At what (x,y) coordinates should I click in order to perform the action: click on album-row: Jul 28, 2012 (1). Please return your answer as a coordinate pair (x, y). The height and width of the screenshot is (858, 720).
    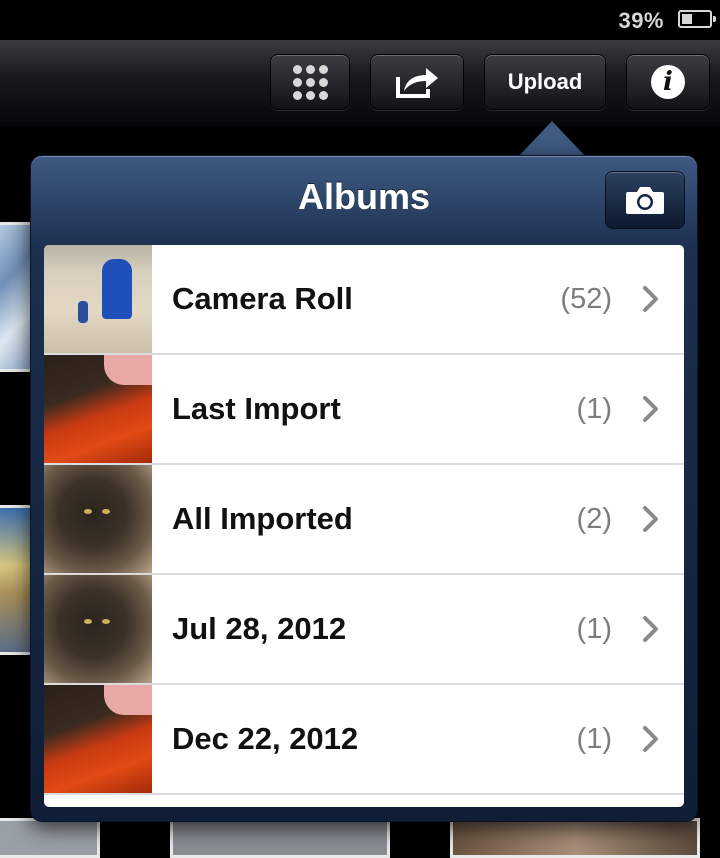
    Looking at the image, I should click on (364, 630).